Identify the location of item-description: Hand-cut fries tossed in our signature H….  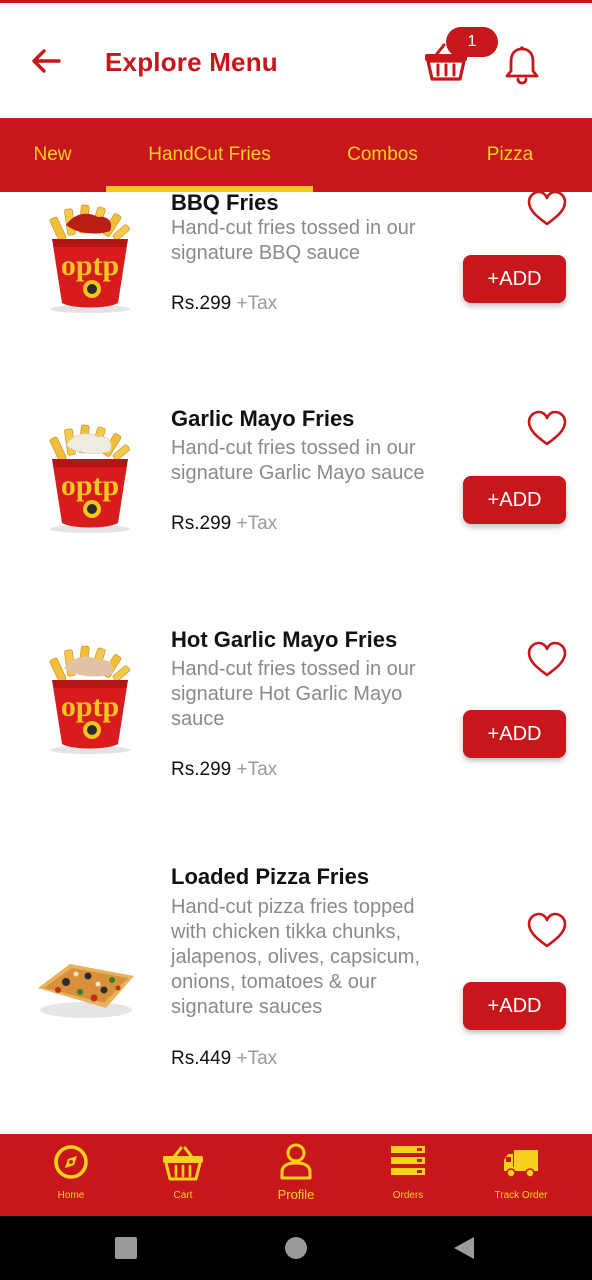
(293, 694).